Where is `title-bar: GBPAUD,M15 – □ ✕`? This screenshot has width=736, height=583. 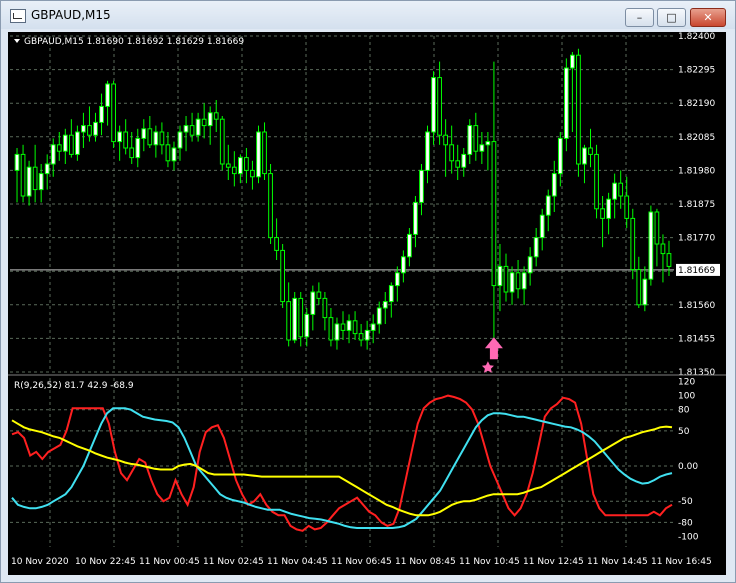 title-bar: GBPAUD,M15 – □ ✕ is located at coordinates (368, 15).